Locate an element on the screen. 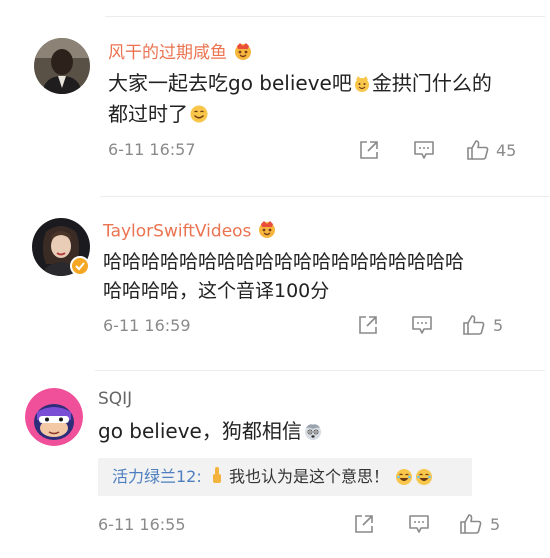 Image resolution: width=550 pixels, height=558 pixels. username-text: SQIJ is located at coordinates (115, 399).